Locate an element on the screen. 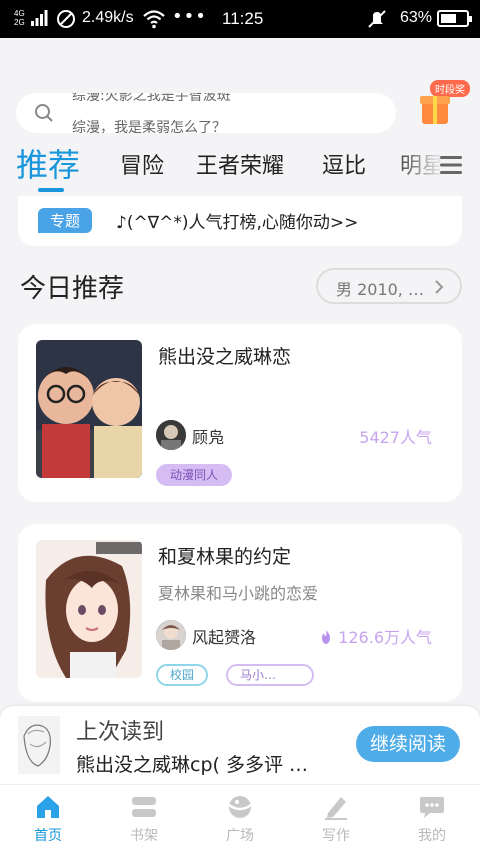 Image resolution: width=480 pixels, height=854 pixels. home-icon is located at coordinates (48, 807).